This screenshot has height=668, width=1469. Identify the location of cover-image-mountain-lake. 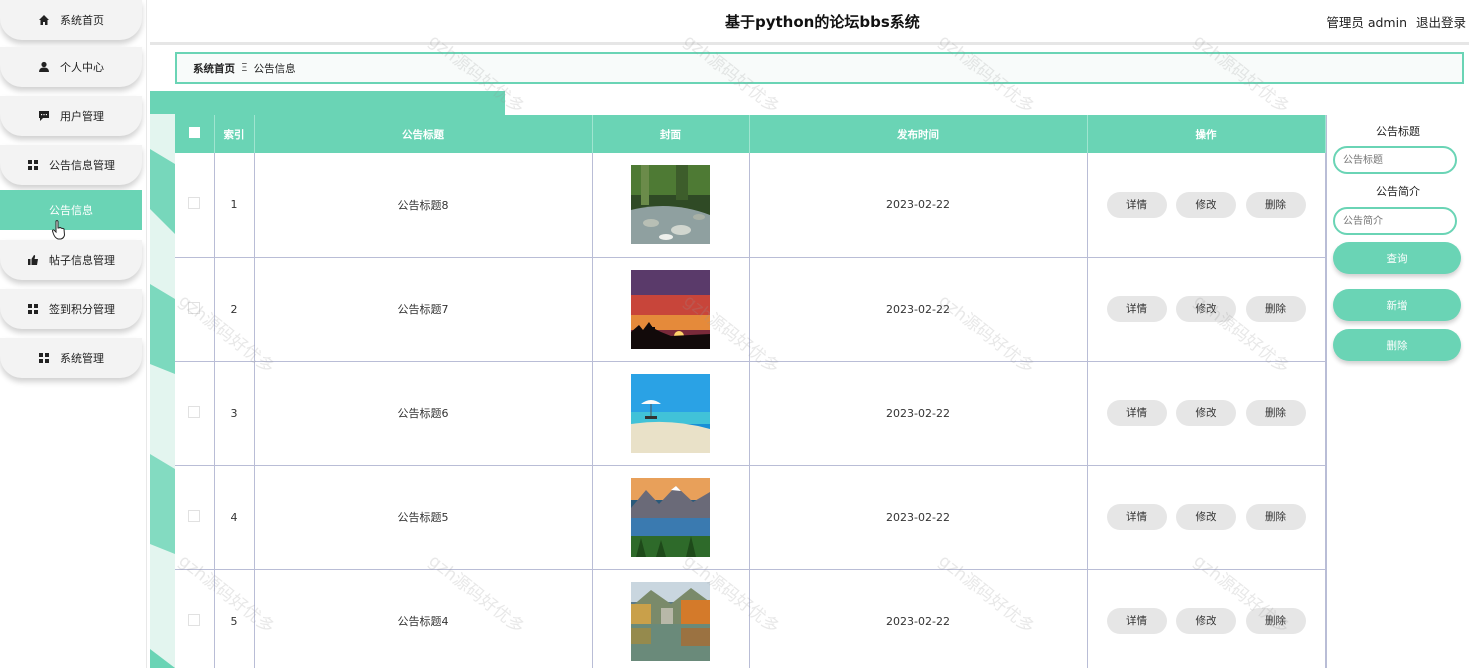
(670, 517).